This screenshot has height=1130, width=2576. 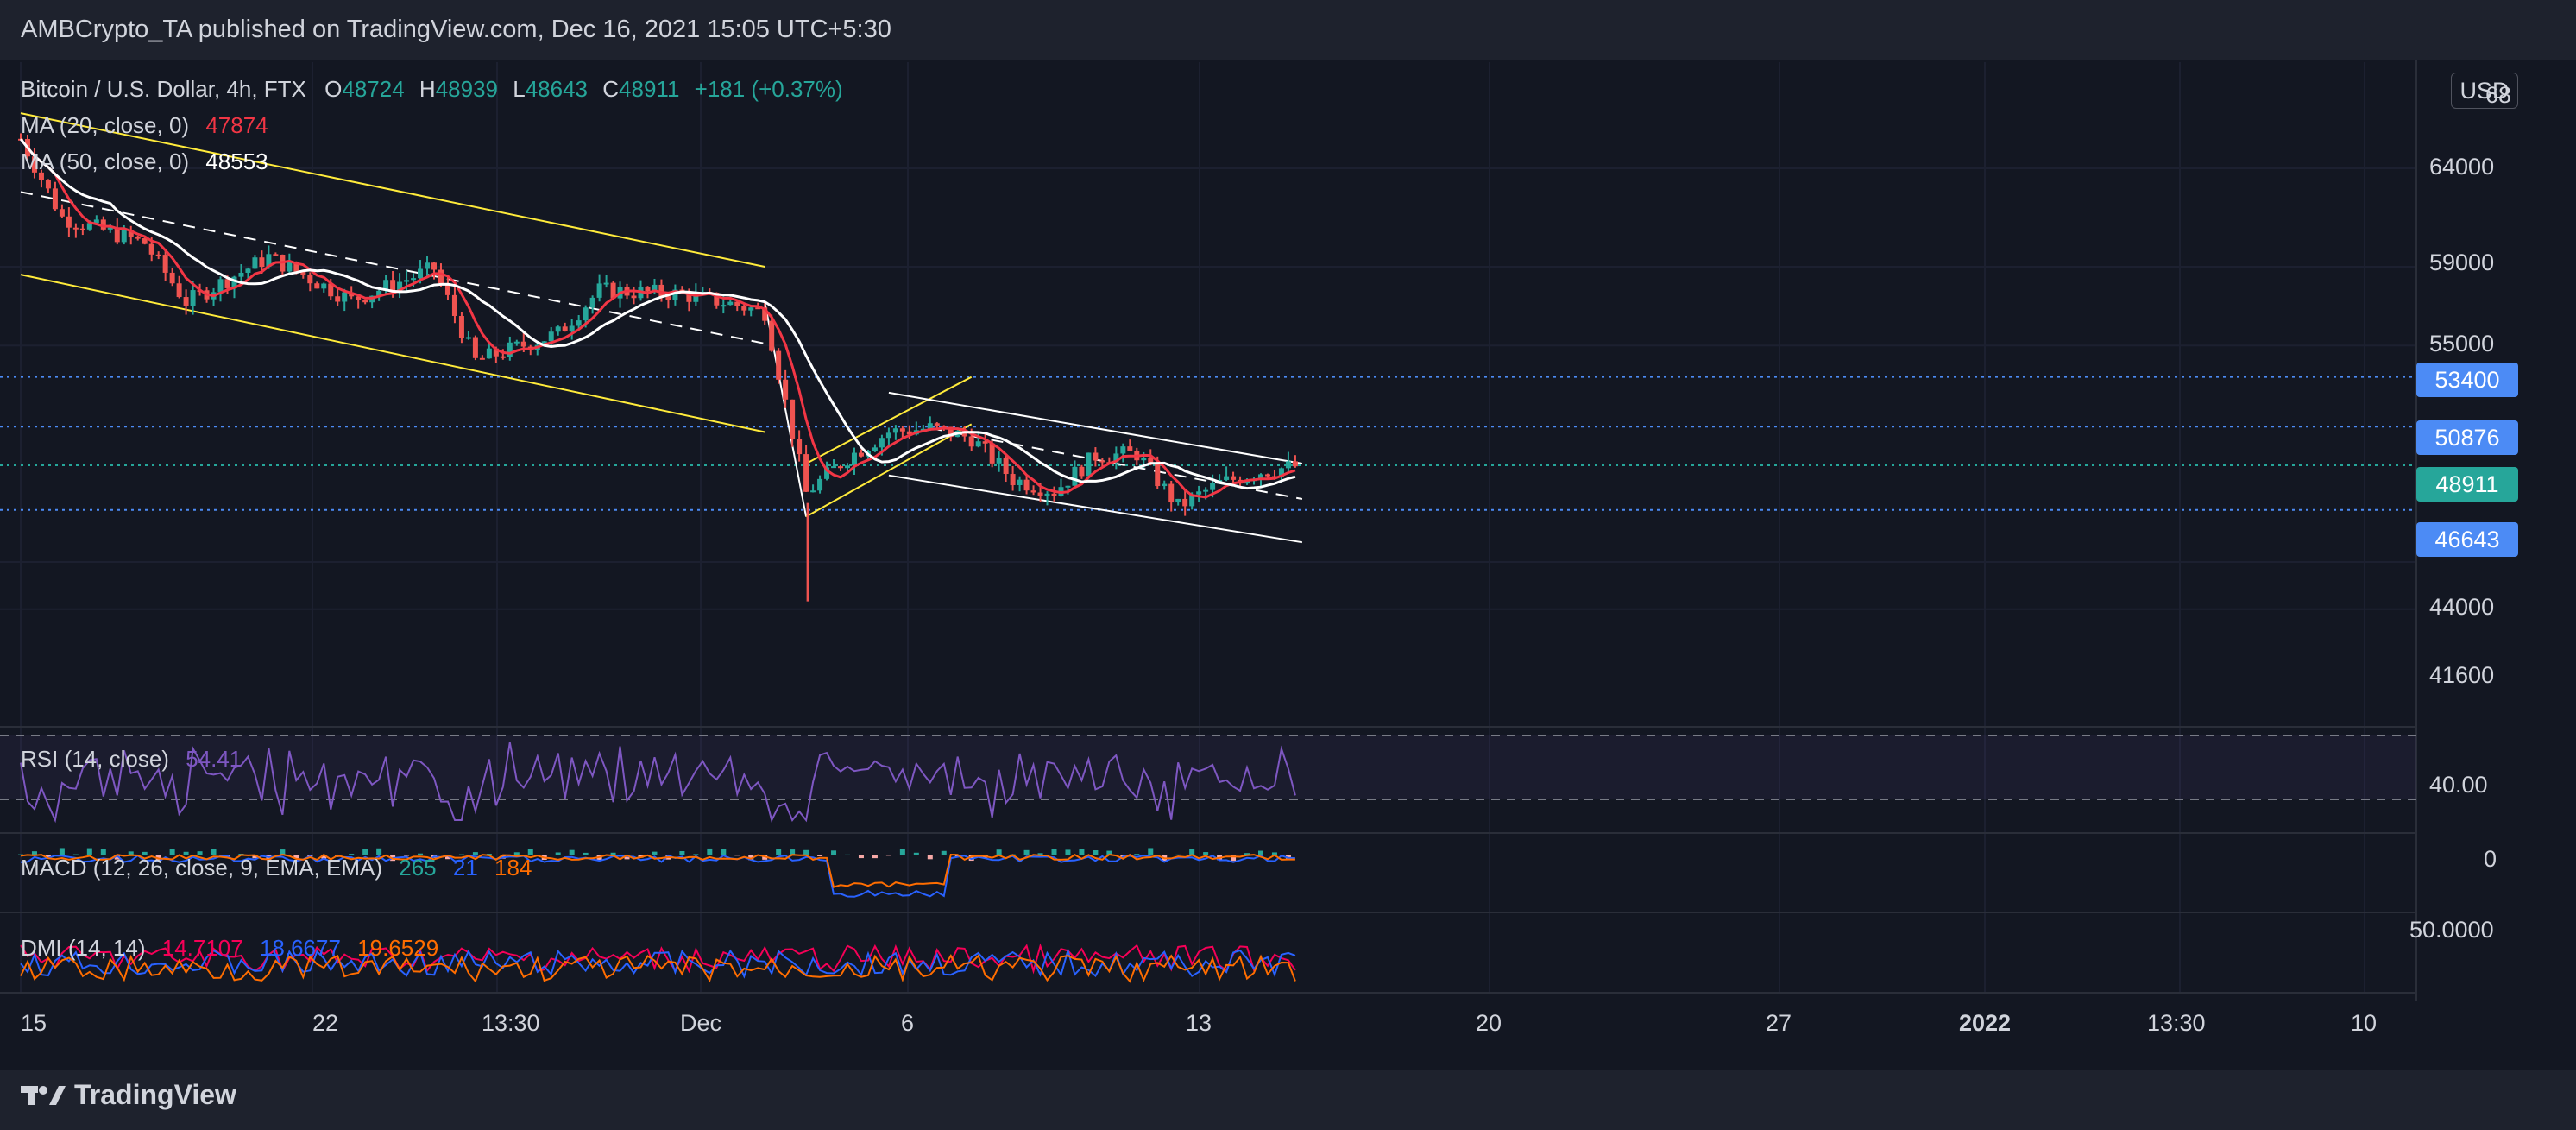 What do you see at coordinates (2452, 930) in the screenshot?
I see `dmi-axis-label: 50.0000` at bounding box center [2452, 930].